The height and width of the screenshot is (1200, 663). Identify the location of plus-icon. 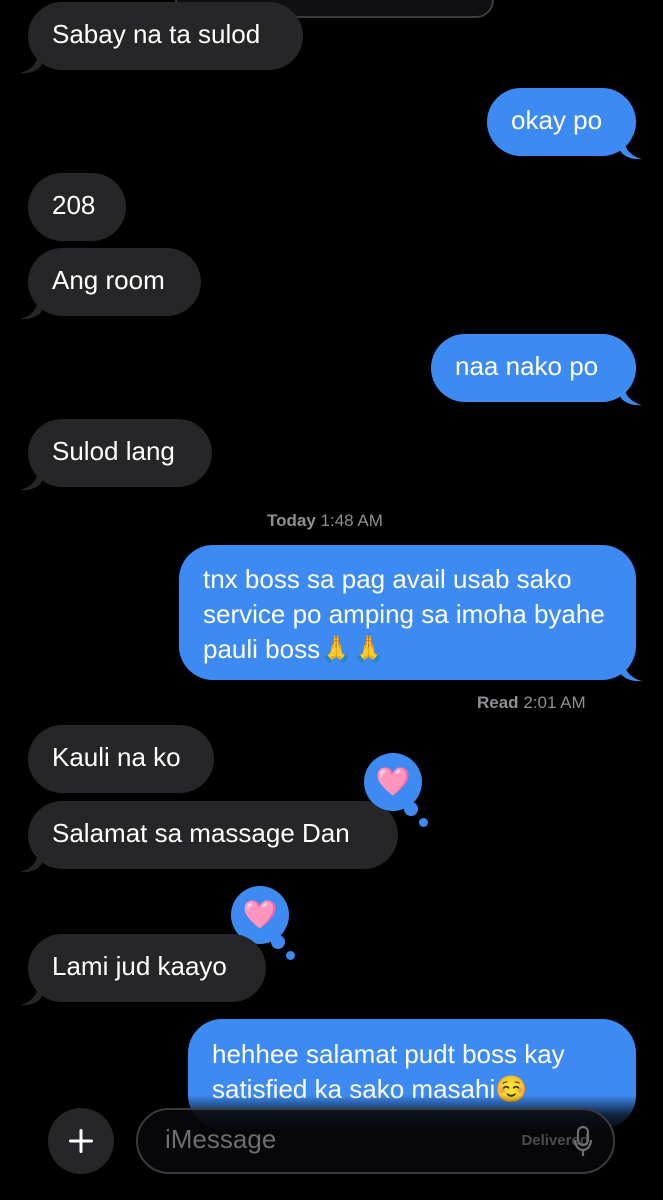
(81, 1141).